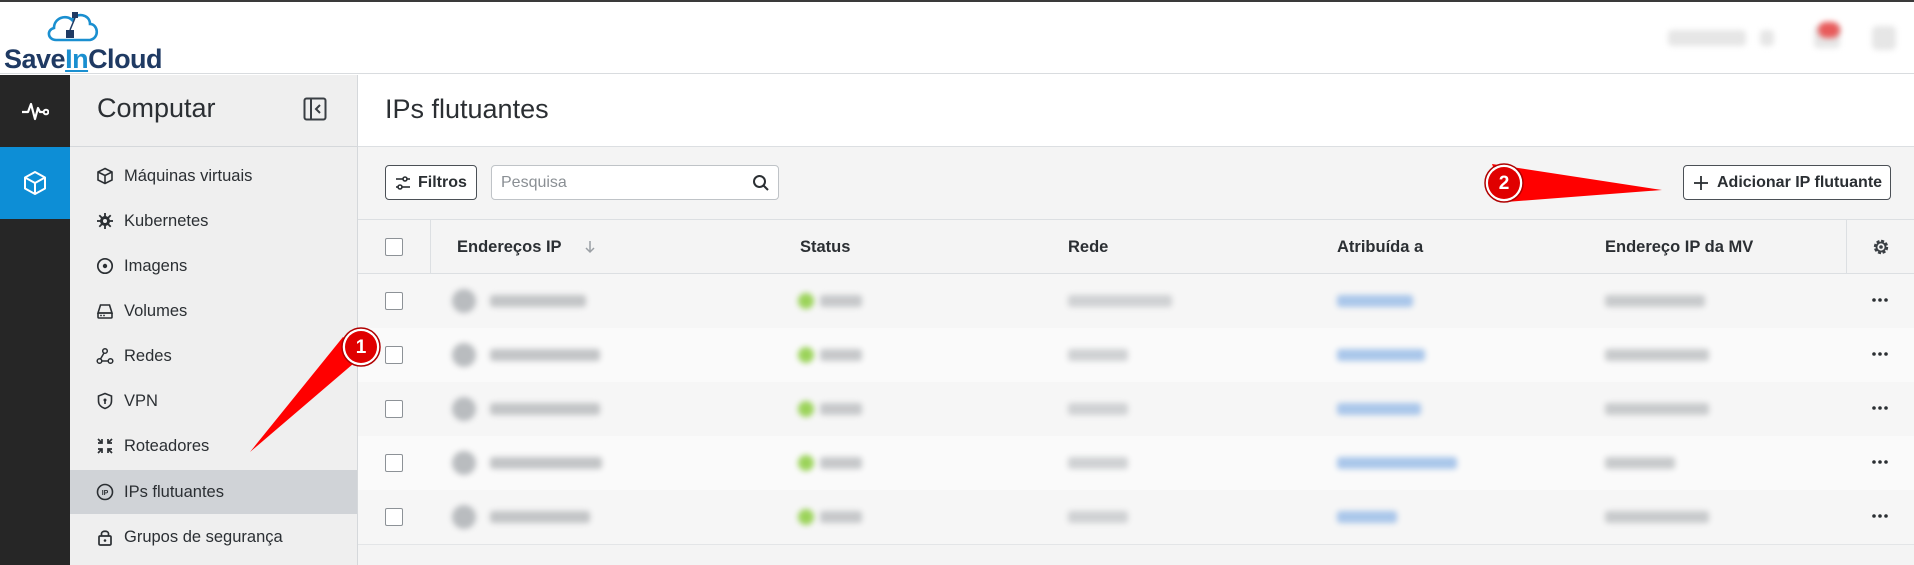 The width and height of the screenshot is (1914, 565). I want to click on annotation-callout-1: 1, so click(361, 347).